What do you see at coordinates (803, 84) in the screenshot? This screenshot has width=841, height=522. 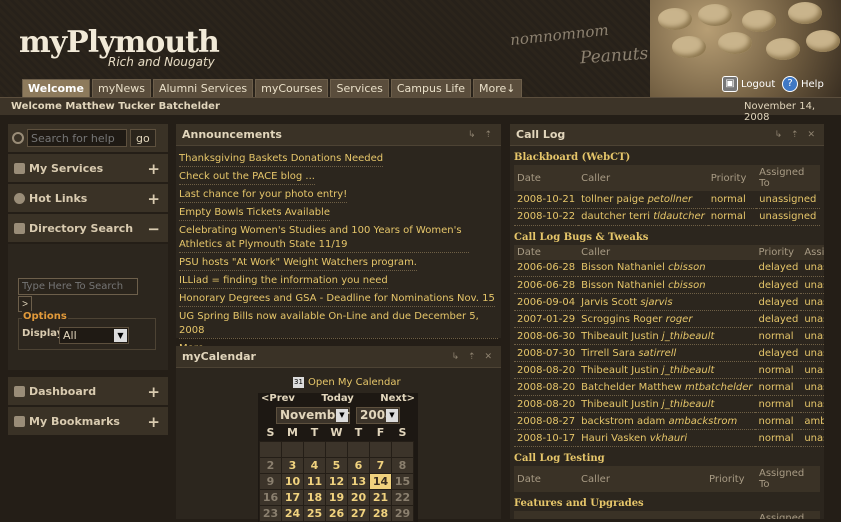 I see `help-button: ? Help` at bounding box center [803, 84].